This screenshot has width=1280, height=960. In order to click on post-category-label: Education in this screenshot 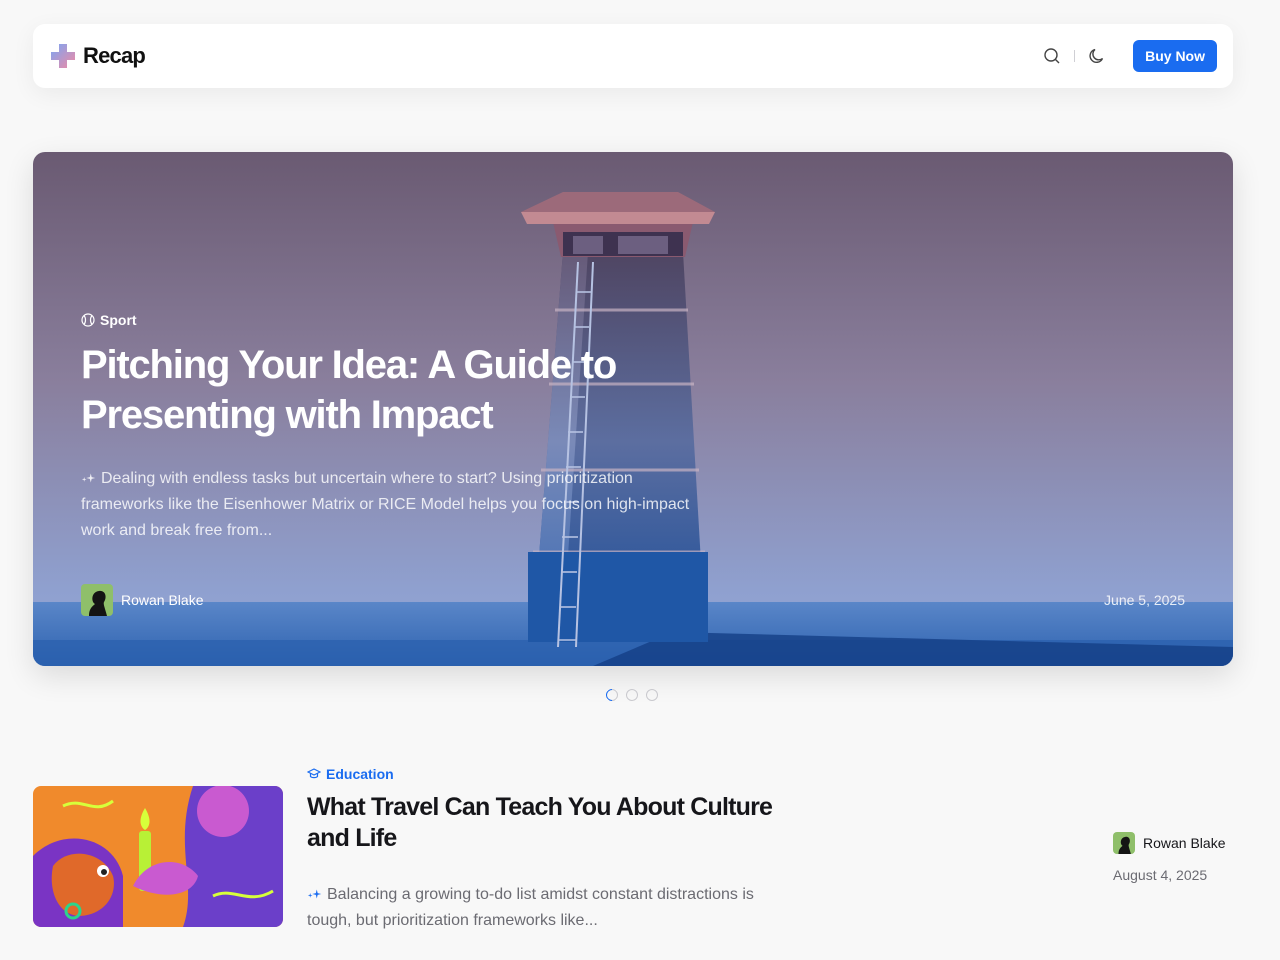, I will do `click(360, 774)`.